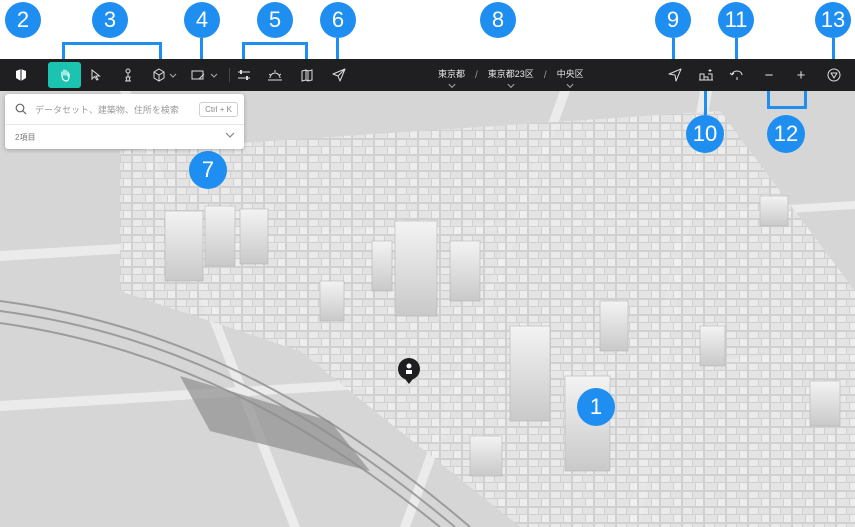 This screenshot has width=855, height=527. I want to click on location-arrow-icon, so click(675, 75).